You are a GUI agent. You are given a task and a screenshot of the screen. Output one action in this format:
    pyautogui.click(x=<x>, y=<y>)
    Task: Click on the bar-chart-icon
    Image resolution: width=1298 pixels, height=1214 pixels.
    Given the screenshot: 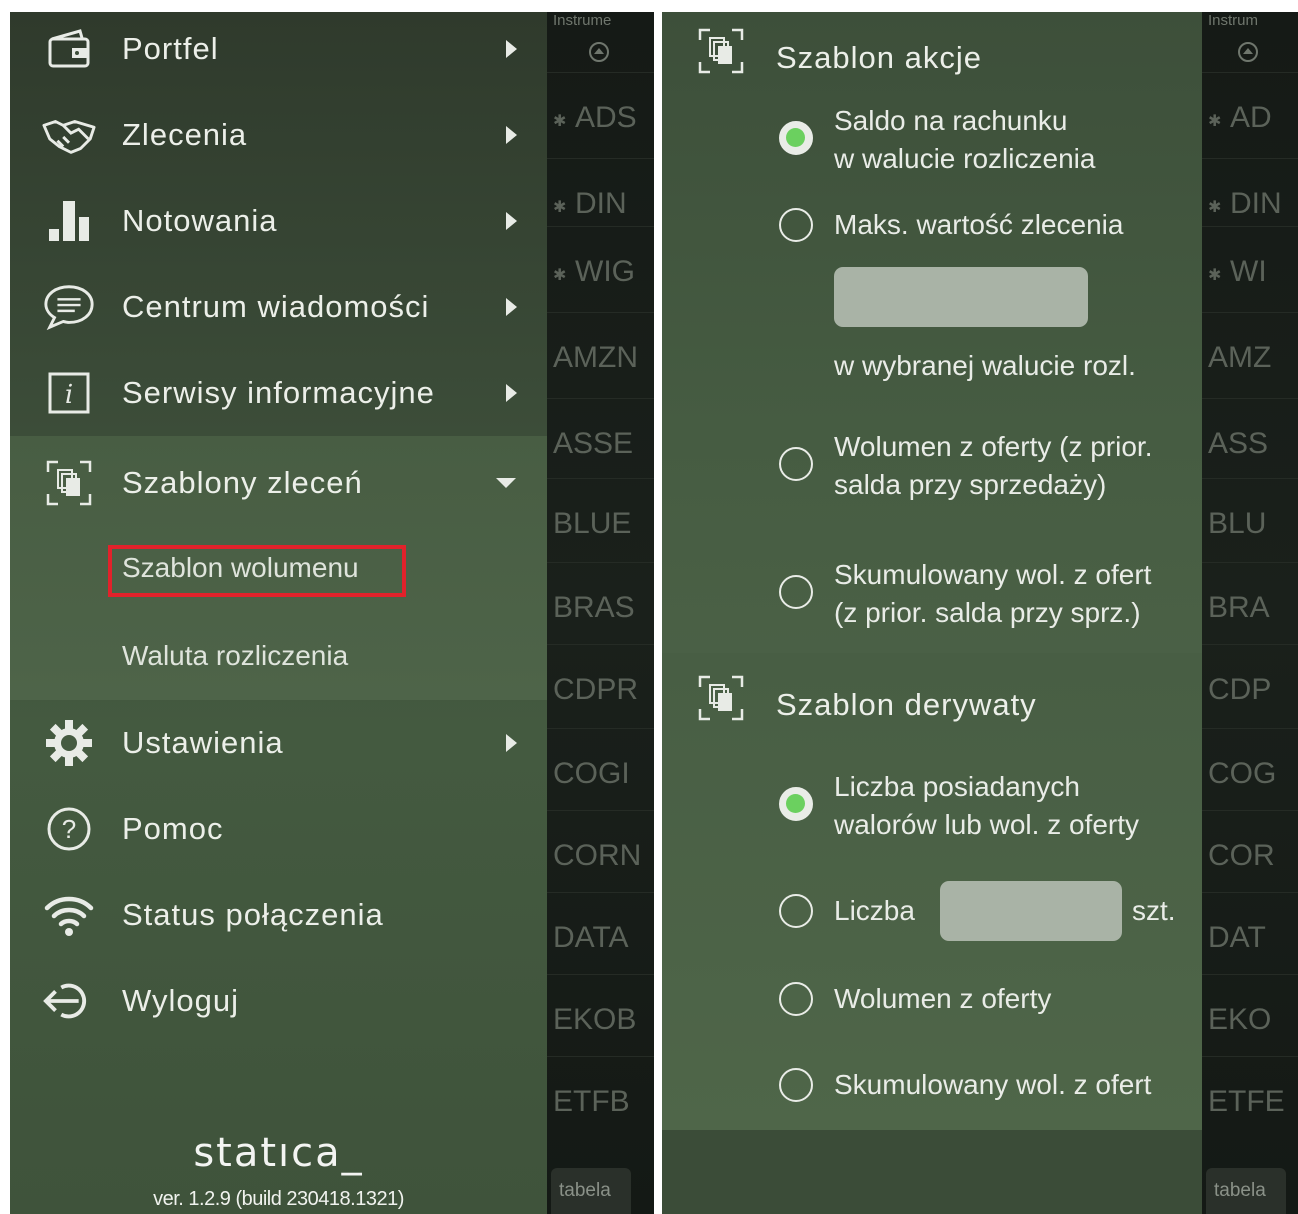 What is the action you would take?
    pyautogui.click(x=69, y=221)
    